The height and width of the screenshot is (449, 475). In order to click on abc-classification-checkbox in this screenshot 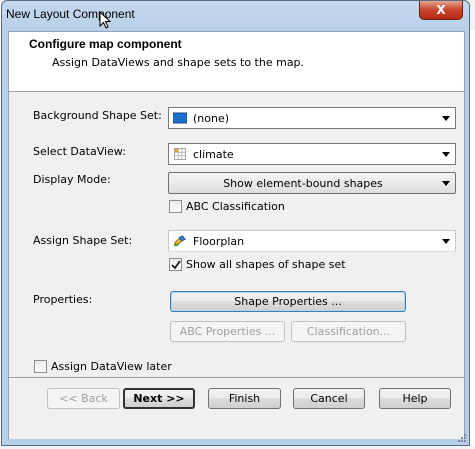, I will do `click(175, 206)`.